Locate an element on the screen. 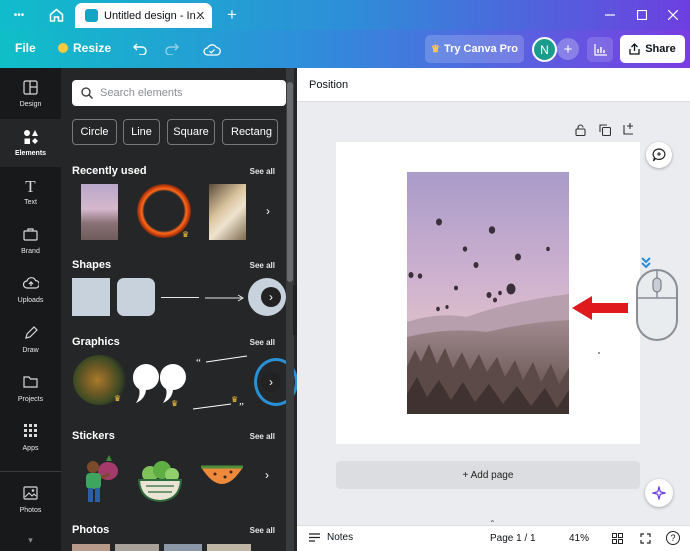 This screenshot has height=551, width=690. insights-chart-icon is located at coordinates (600, 49).